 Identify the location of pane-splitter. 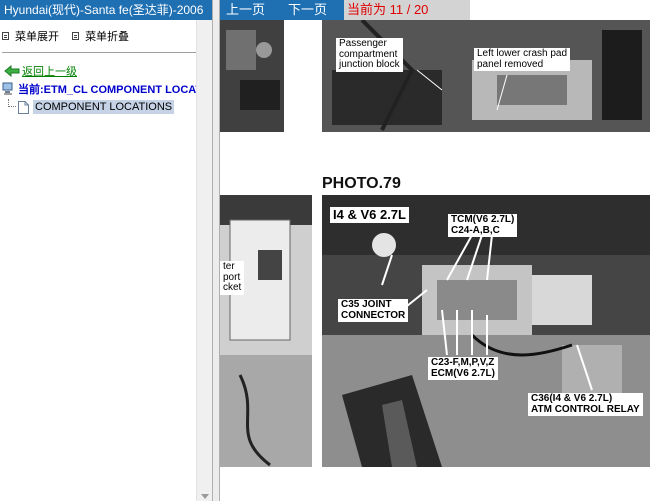
(216, 250).